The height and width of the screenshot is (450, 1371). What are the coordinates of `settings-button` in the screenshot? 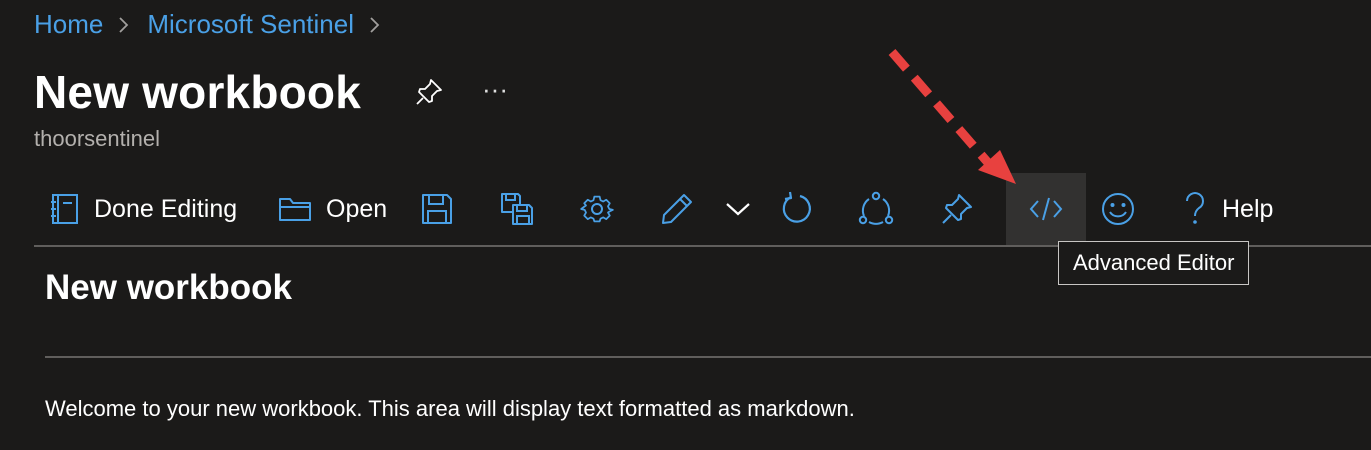 It's located at (597, 209).